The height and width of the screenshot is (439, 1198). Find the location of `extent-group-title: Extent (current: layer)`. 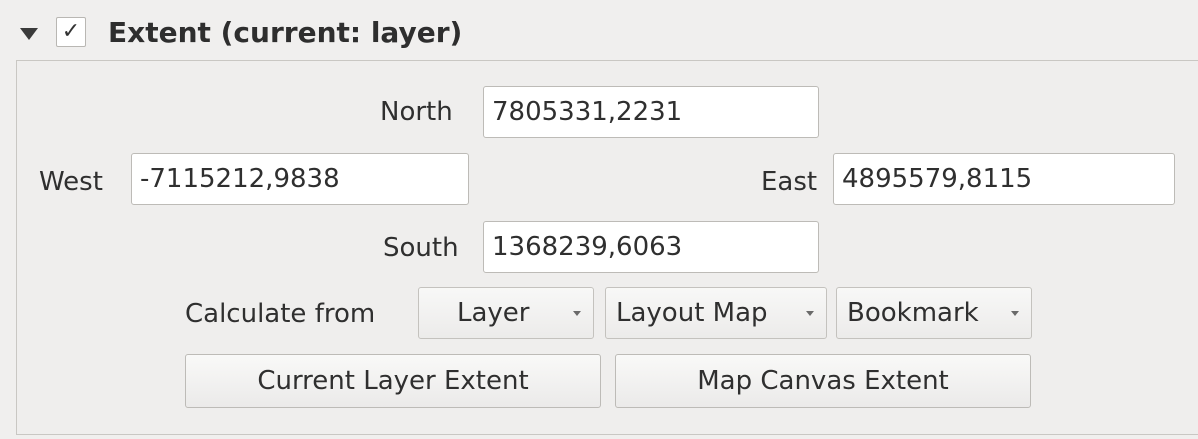

extent-group-title: Extent (current: layer) is located at coordinates (285, 32).